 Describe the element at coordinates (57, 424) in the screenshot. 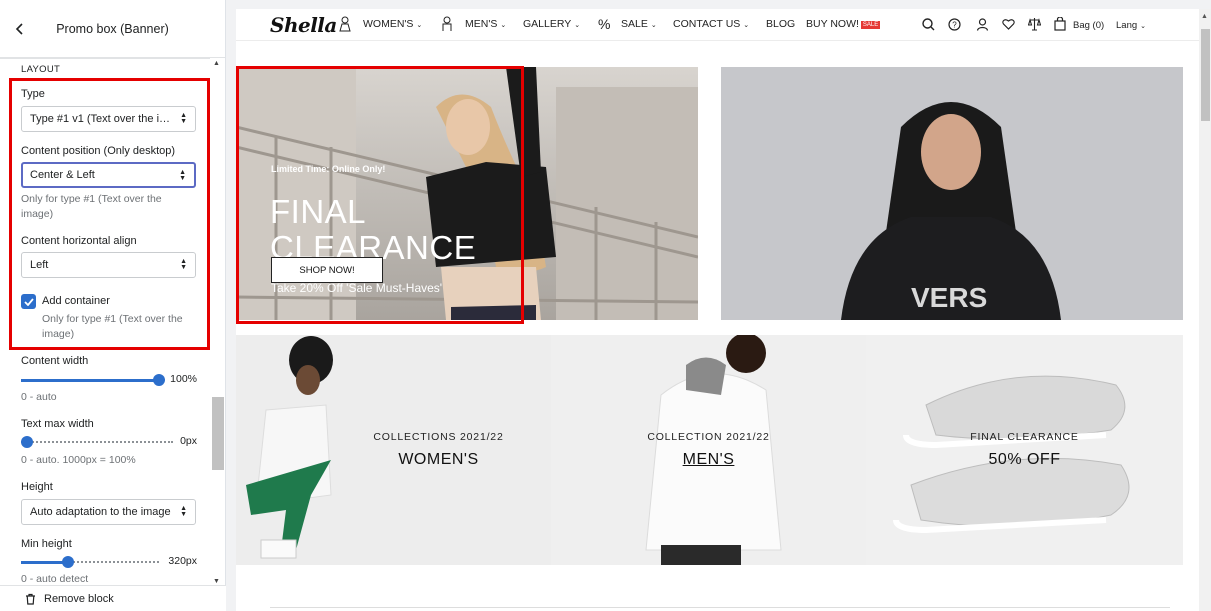

I see `text-max-width-label: Text max width` at that location.